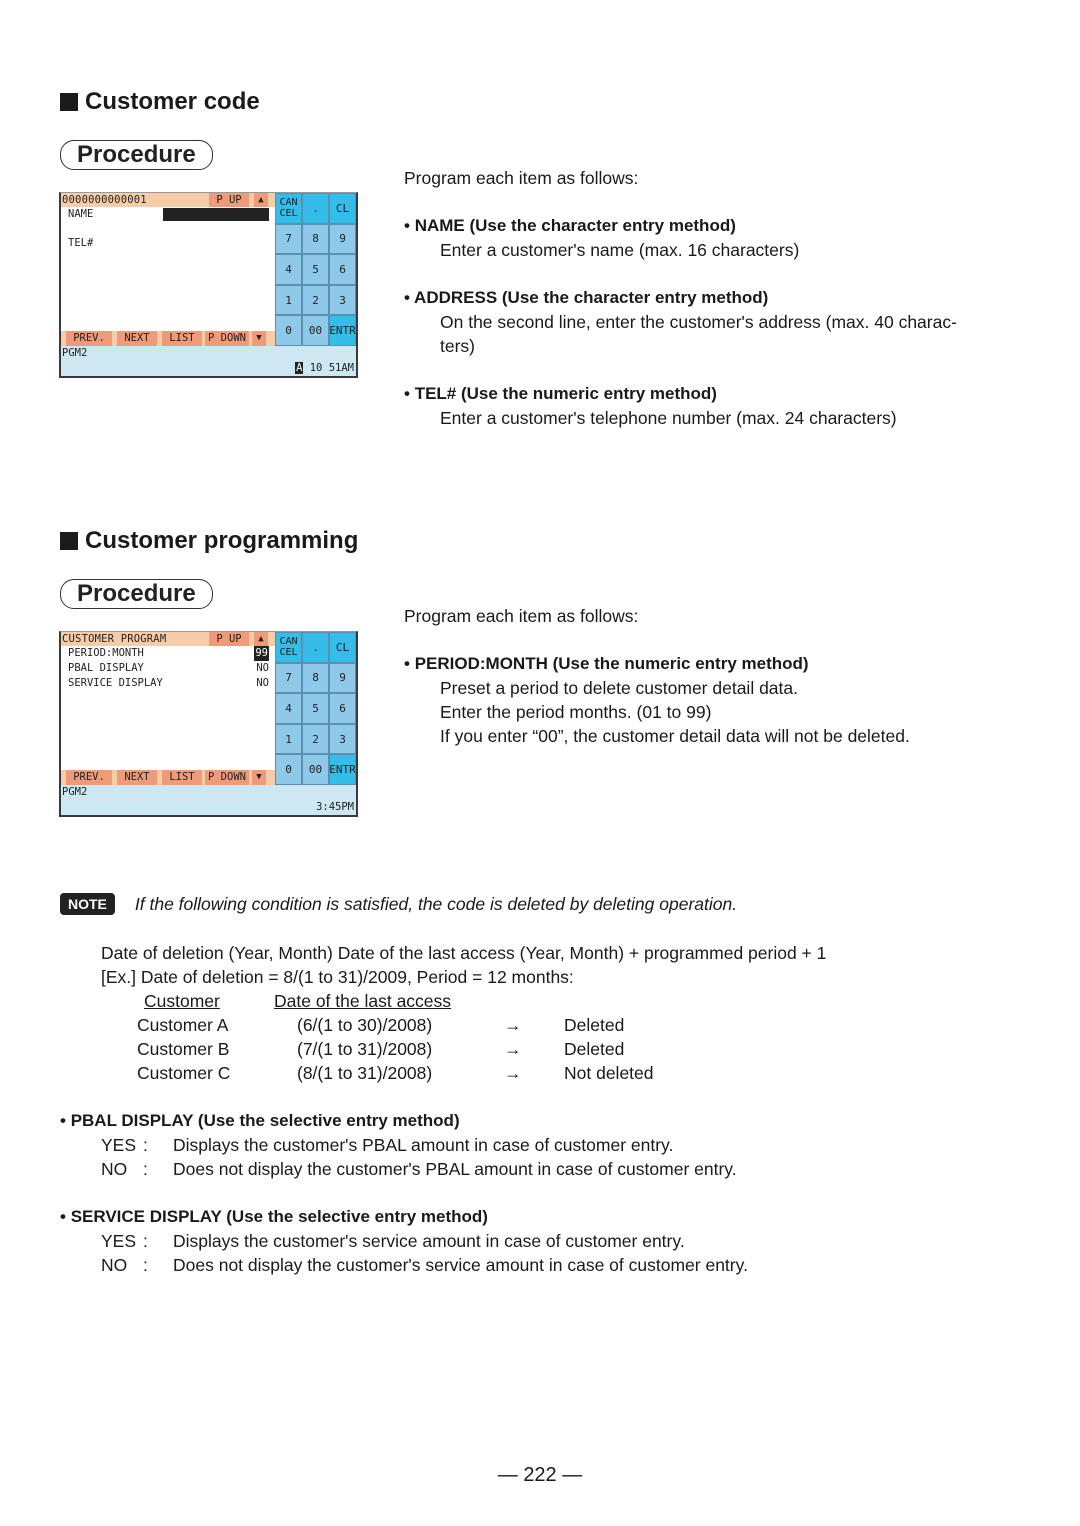 The width and height of the screenshot is (1080, 1526). What do you see at coordinates (136, 594) in the screenshot?
I see `procedure-label: Procedure` at bounding box center [136, 594].